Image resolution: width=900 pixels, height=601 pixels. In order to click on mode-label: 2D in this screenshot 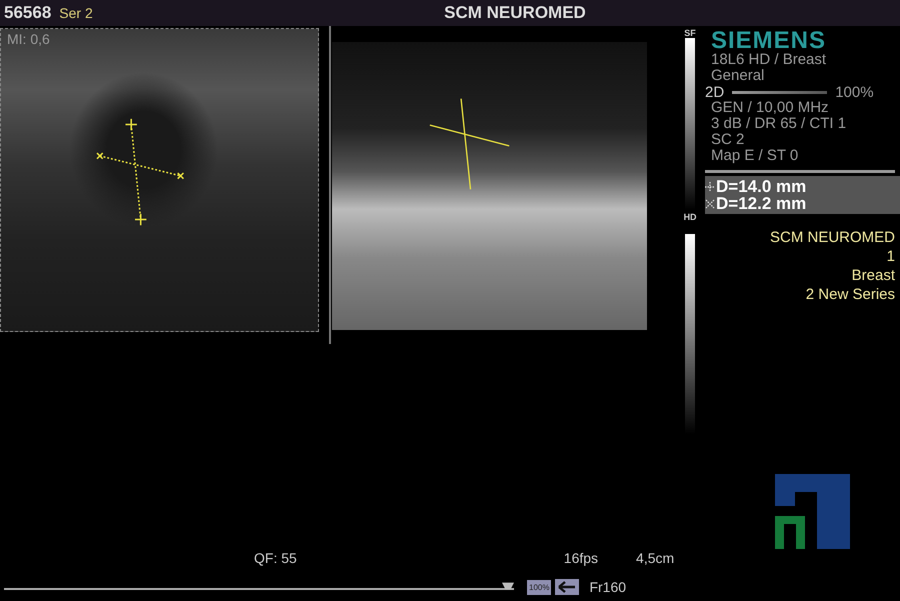, I will do `click(714, 92)`.